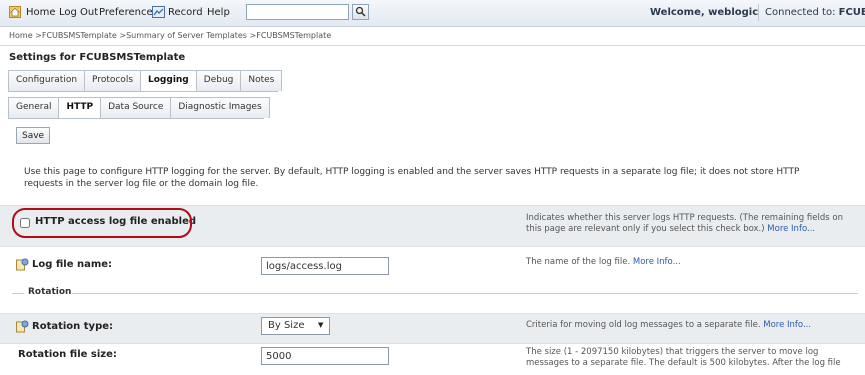  Describe the element at coordinates (72, 264) in the screenshot. I see `log-file-label: Log file name:` at that location.